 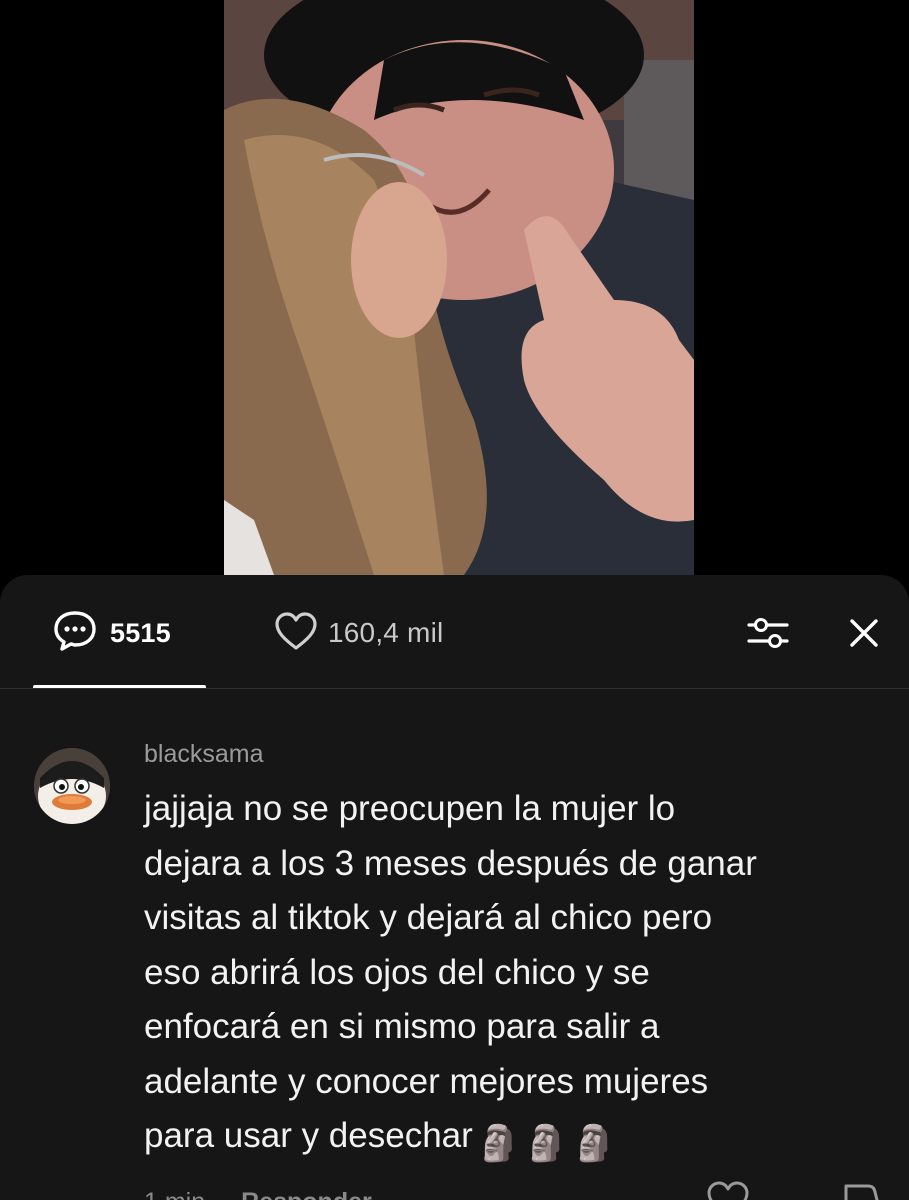 I want to click on like-count: 160,4 mil, so click(x=386, y=632).